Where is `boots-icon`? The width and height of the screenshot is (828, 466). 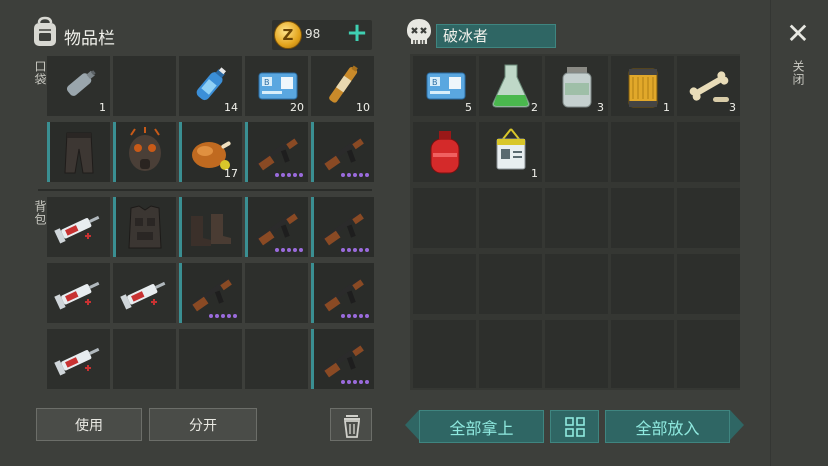 boots-icon is located at coordinates (211, 230).